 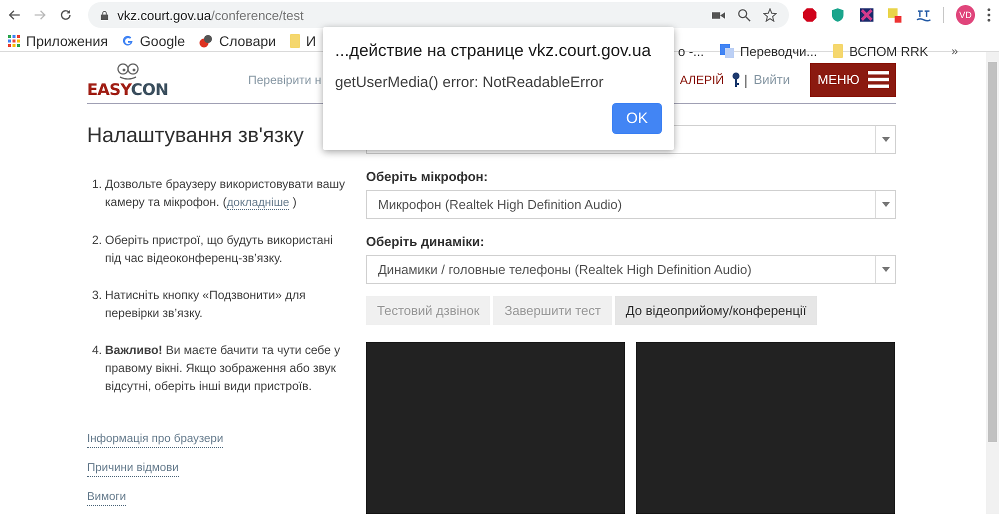 I want to click on info-link: Інформація про браузери, so click(x=155, y=439).